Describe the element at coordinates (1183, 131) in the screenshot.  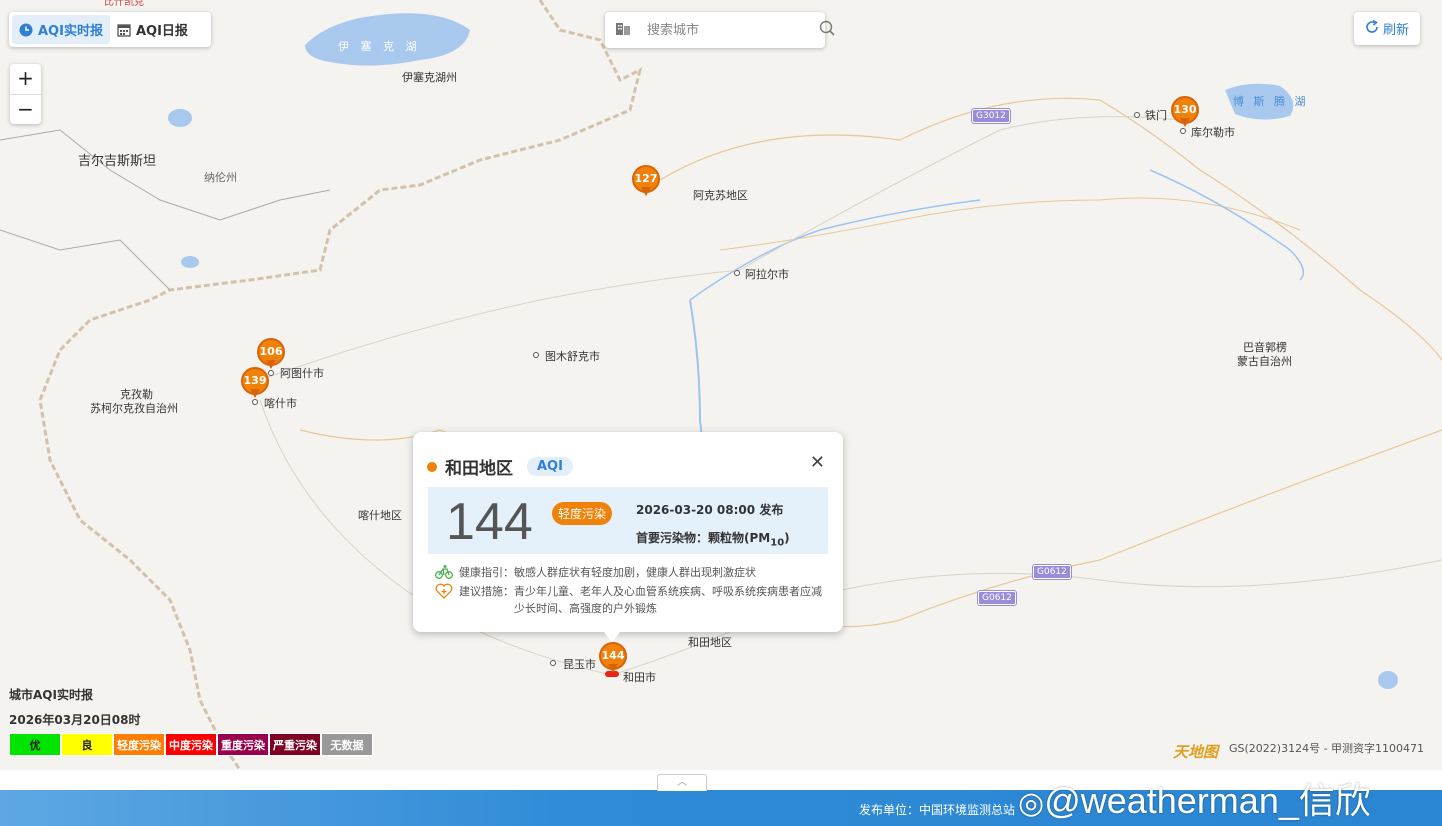
I see `city-dot-kuerle` at that location.